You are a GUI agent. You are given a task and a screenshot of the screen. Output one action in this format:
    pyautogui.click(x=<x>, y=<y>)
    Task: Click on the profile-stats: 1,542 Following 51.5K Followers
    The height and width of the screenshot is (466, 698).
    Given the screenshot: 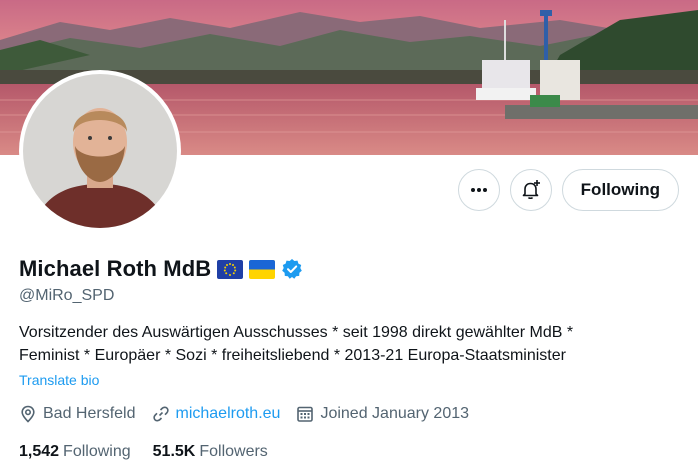 What is the action you would take?
    pyautogui.click(x=154, y=452)
    